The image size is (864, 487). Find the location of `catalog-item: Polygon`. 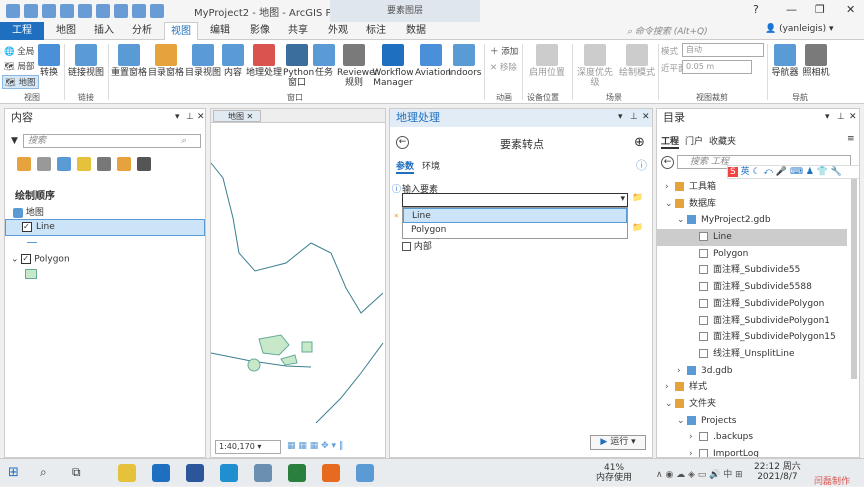

catalog-item: Polygon is located at coordinates (752, 254).